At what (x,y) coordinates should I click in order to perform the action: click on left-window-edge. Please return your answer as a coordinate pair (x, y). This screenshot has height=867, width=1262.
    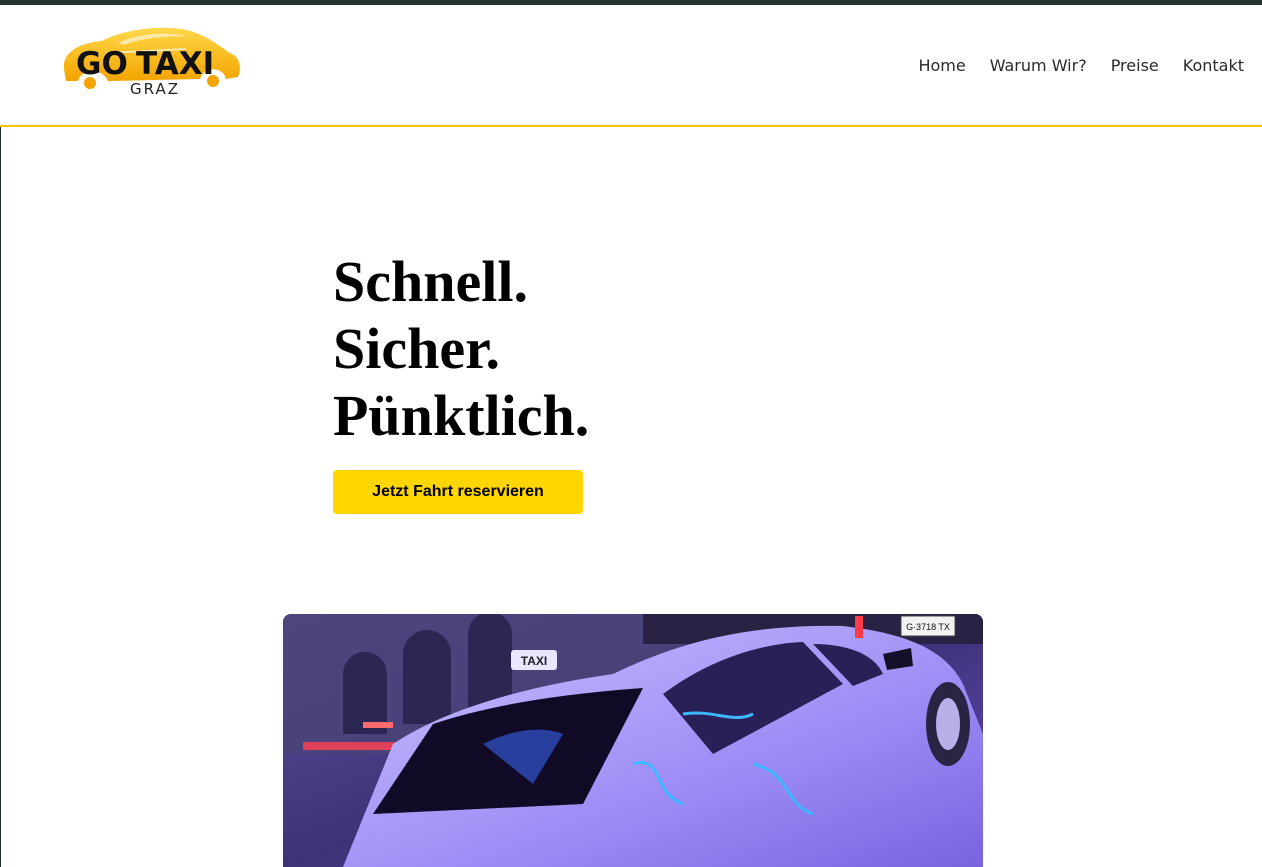
    Looking at the image, I should click on (0, 433).